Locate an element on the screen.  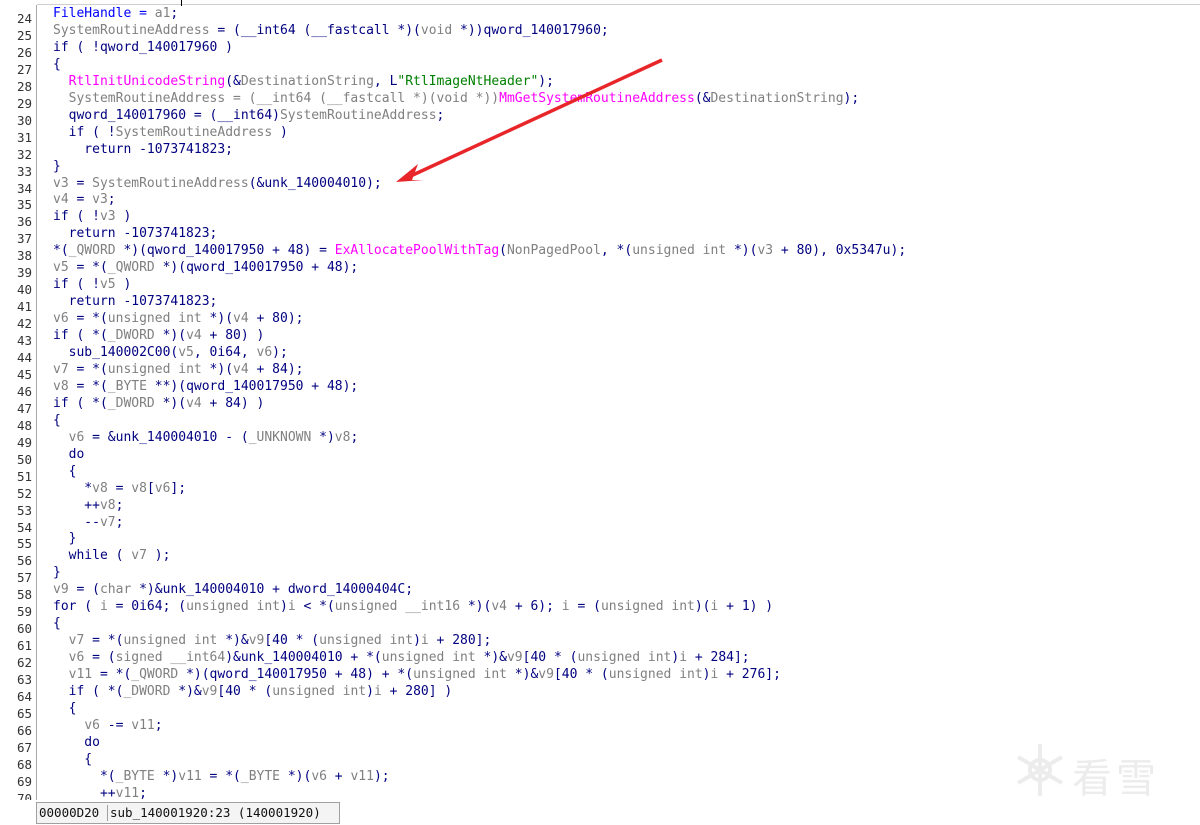
code-token: SystemRoutineAddress is located at coordinates (170, 183).